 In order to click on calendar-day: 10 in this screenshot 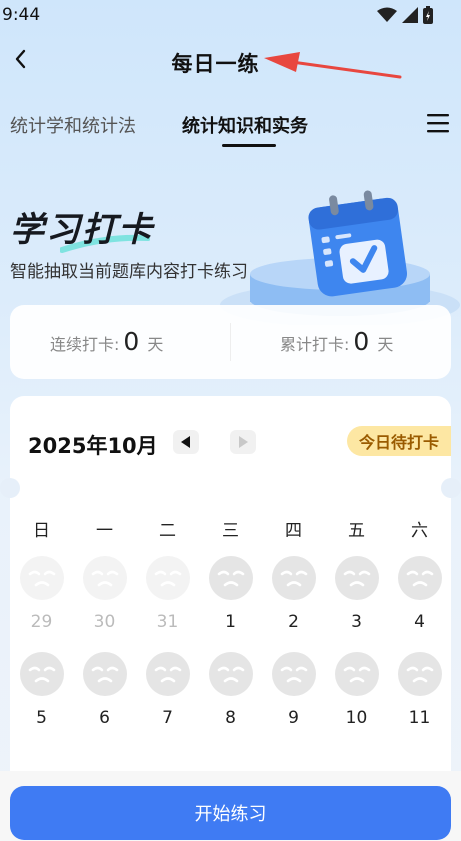, I will do `click(356, 691)`.